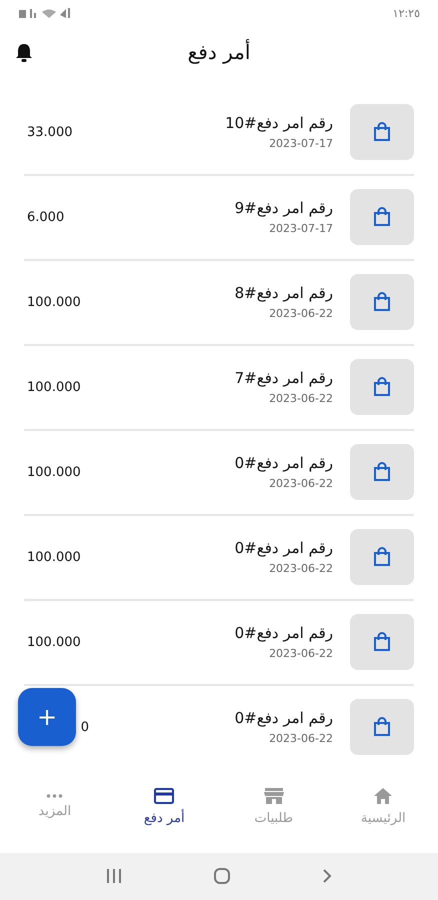  What do you see at coordinates (279, 123) in the screenshot?
I see `order-number: رقم امر دفع#10` at bounding box center [279, 123].